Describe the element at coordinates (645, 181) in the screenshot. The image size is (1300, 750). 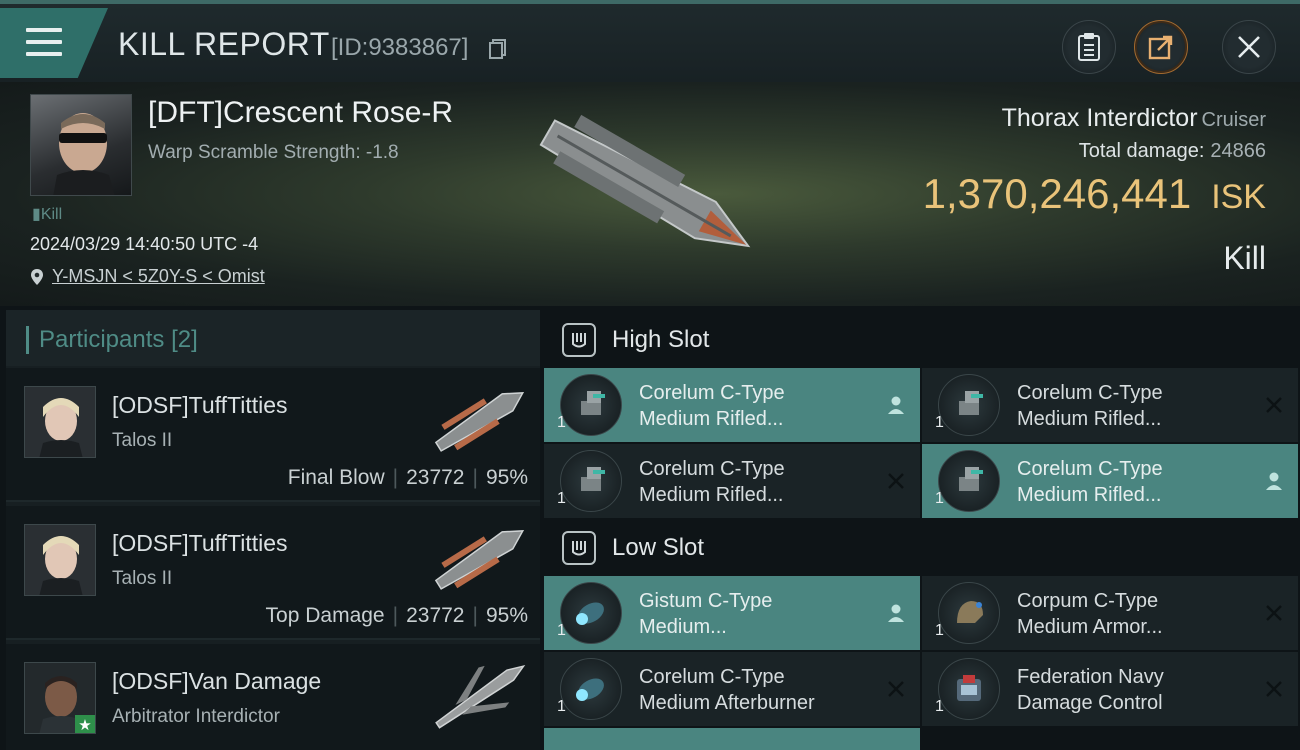
I see `victim-ship-render` at that location.